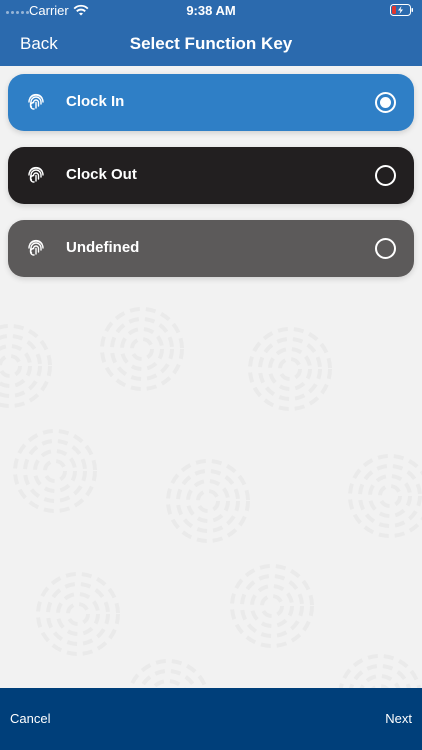 This screenshot has width=422, height=750. Describe the element at coordinates (101, 174) in the screenshot. I see `option-label: Clock Out` at that location.